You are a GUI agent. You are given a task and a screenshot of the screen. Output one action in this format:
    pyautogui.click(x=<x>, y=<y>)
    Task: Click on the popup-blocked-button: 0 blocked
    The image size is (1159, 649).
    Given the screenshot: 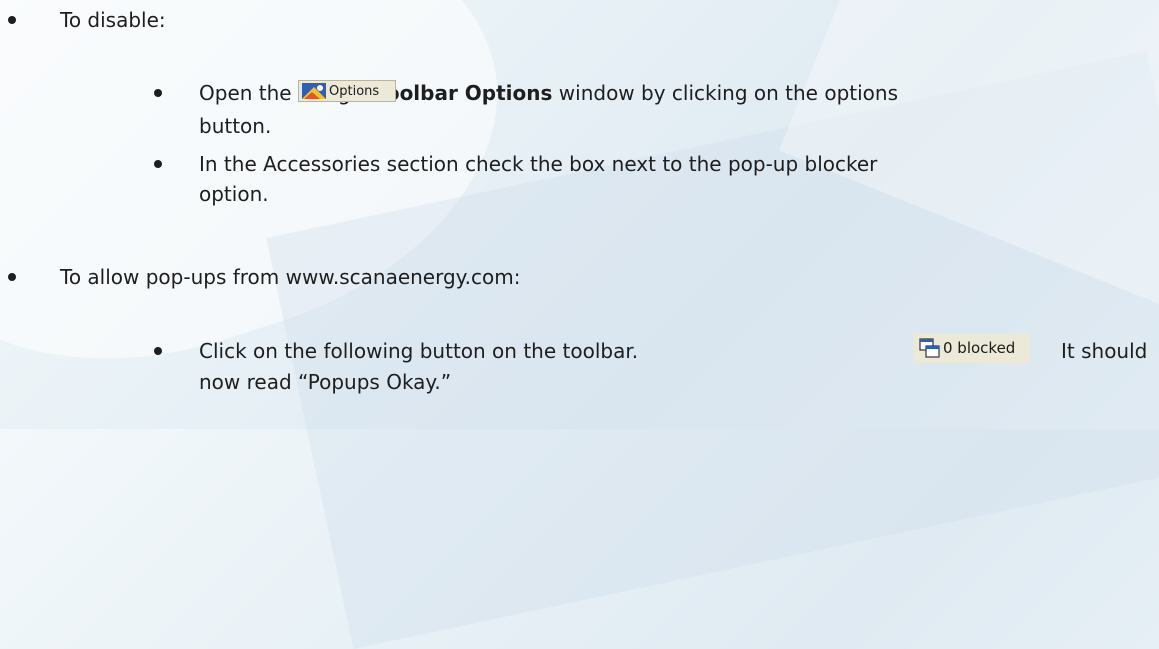 What is the action you would take?
    pyautogui.click(x=971, y=348)
    